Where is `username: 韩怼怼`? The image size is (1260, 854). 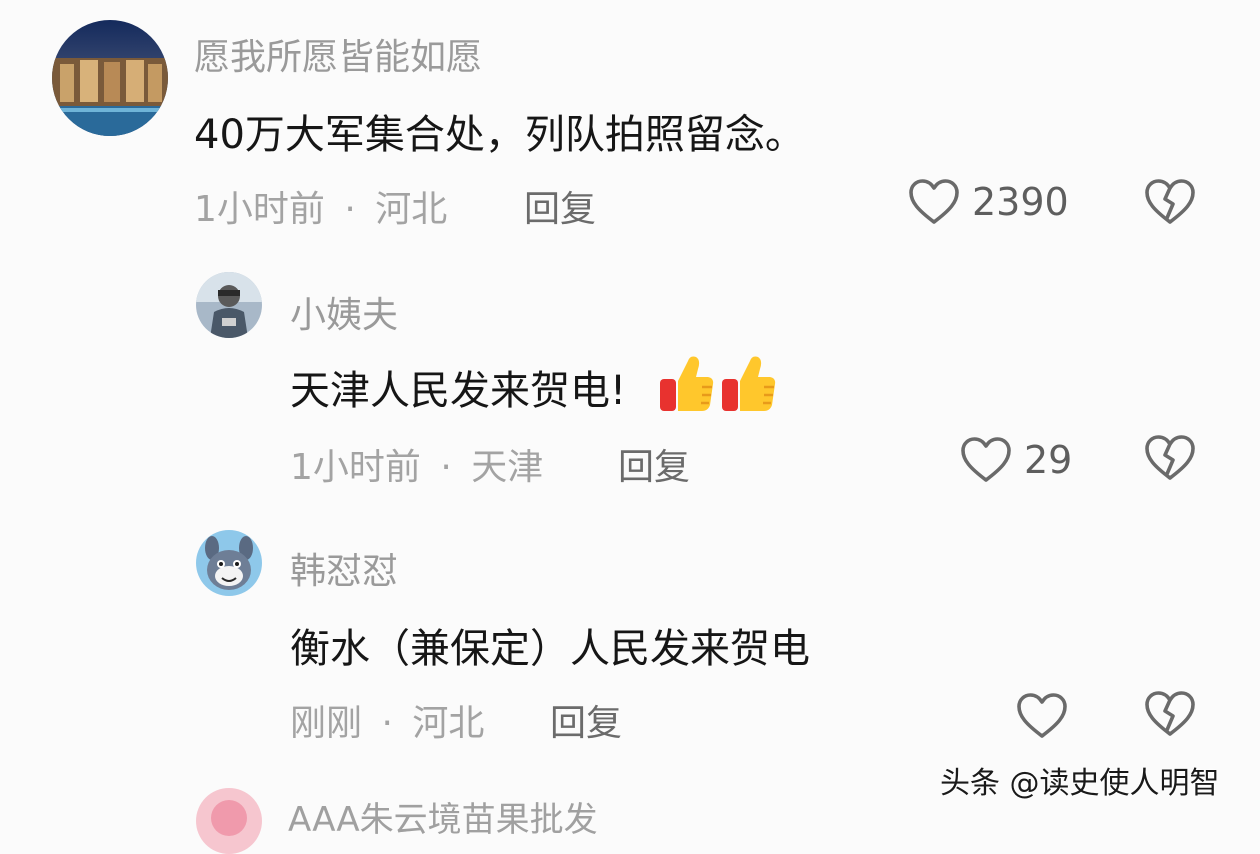
username: 韩怼怼 is located at coordinates (344, 568).